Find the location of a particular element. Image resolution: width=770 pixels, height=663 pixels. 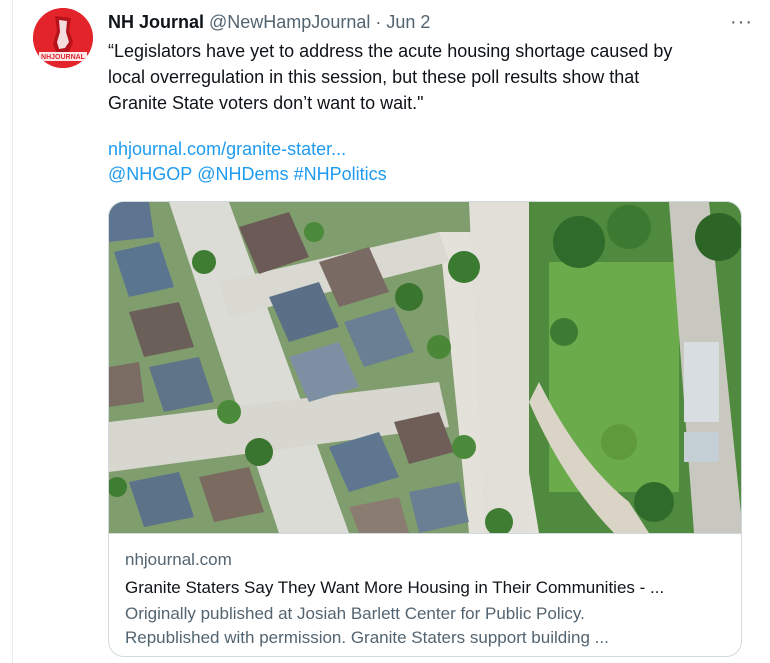

avatar: NHJOURNAL is located at coordinates (63, 38).